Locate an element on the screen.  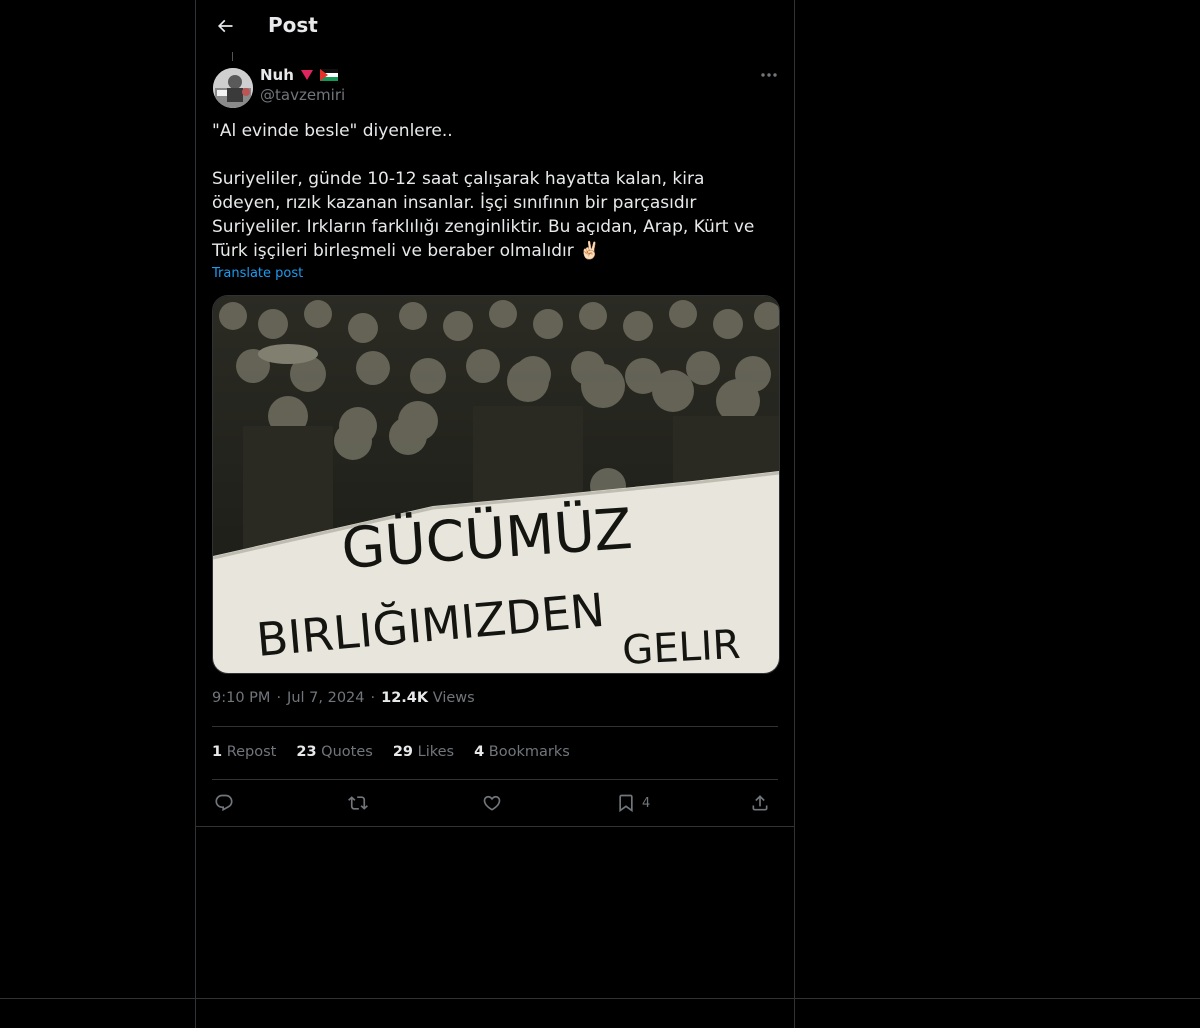
page-title: Post is located at coordinates (293, 25).